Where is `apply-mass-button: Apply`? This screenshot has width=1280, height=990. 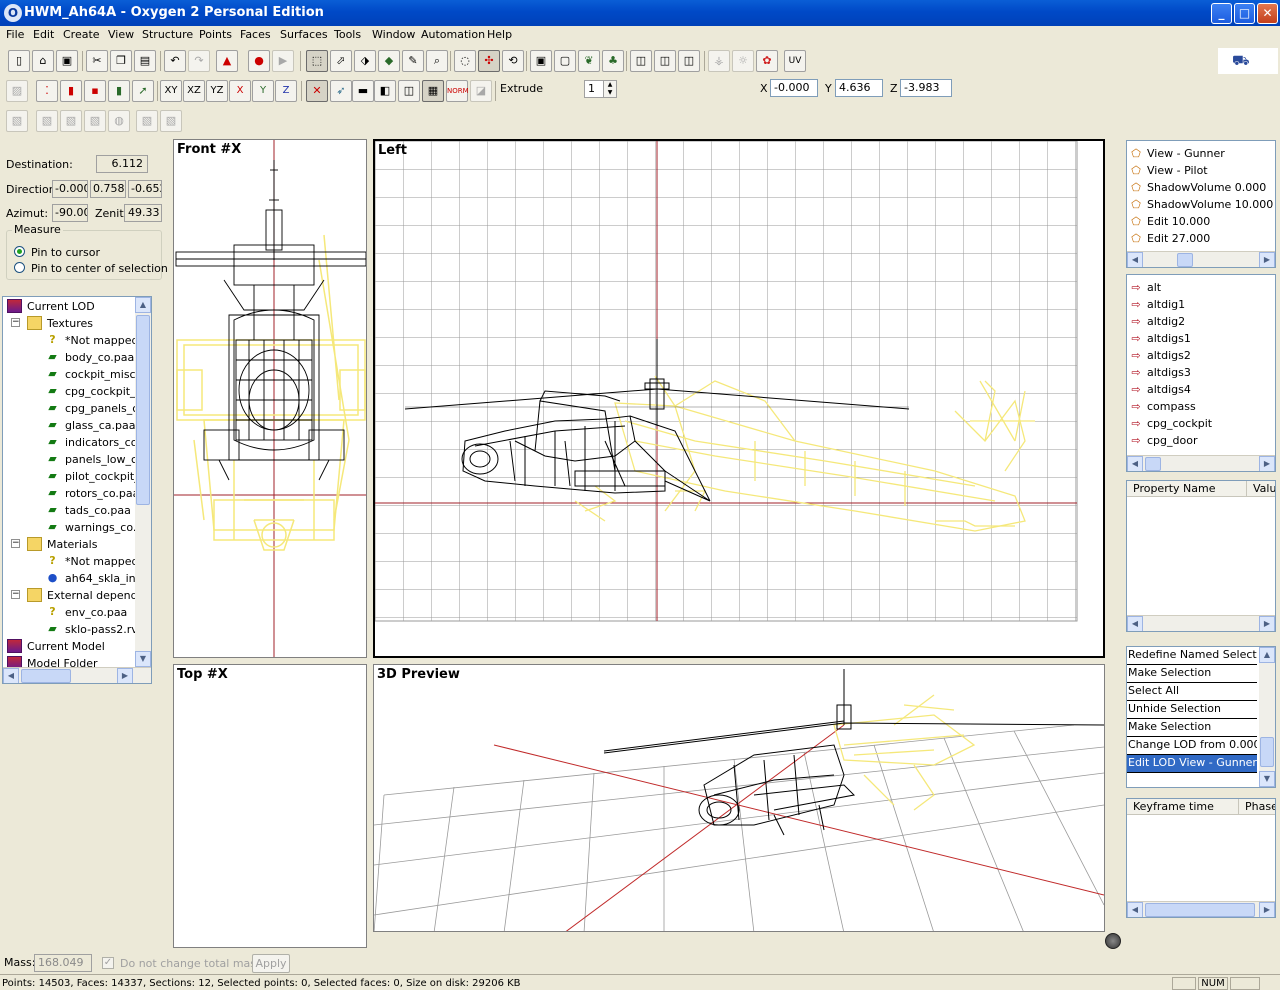 apply-mass-button: Apply is located at coordinates (271, 963).